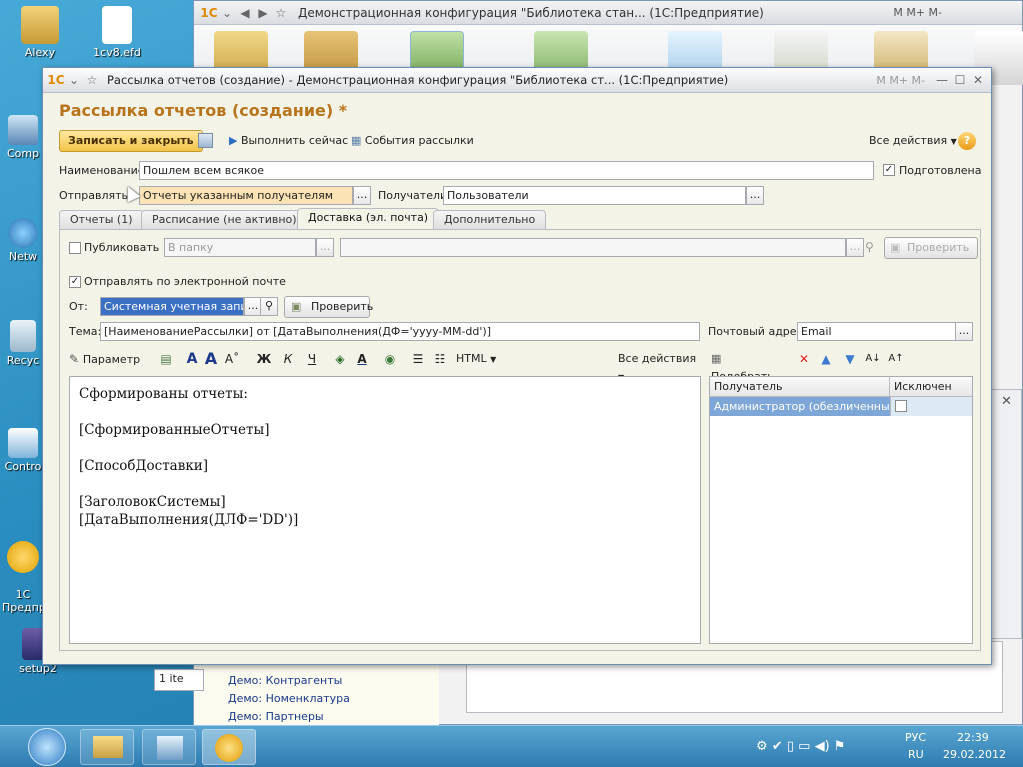 The width and height of the screenshot is (1023, 767). Describe the element at coordinates (240, 247) in the screenshot. I see `folder-field: В папку` at that location.